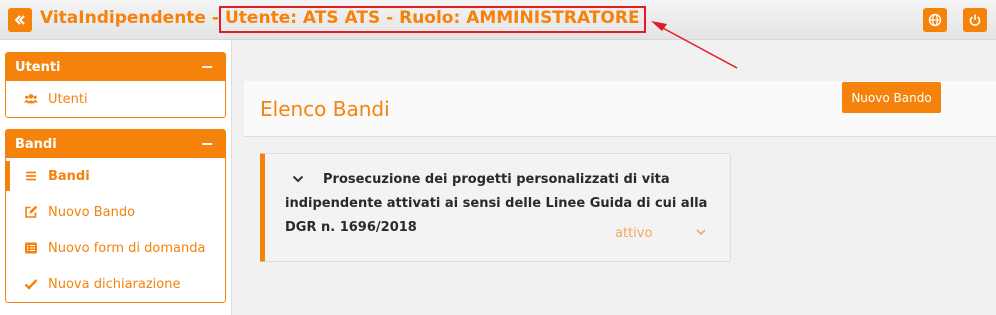 The image size is (996, 315). I want to click on new-bando-button: Nuovo Bando, so click(891, 97).